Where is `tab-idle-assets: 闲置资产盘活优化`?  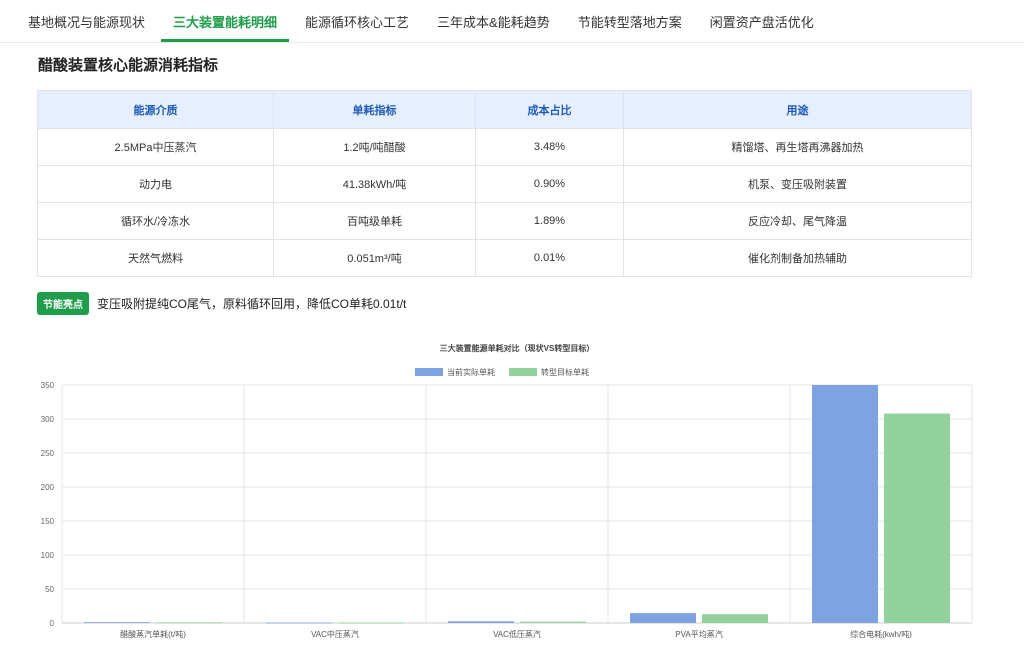 tab-idle-assets: 闲置资产盘活优化 is located at coordinates (762, 21).